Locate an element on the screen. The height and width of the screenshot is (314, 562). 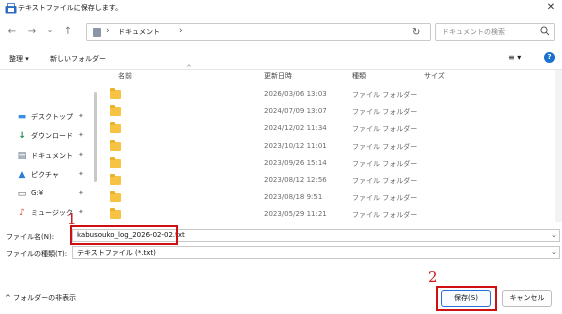
folder-row: 2023/10/12 11:01 ファイル フォルダー is located at coordinates (277, 146).